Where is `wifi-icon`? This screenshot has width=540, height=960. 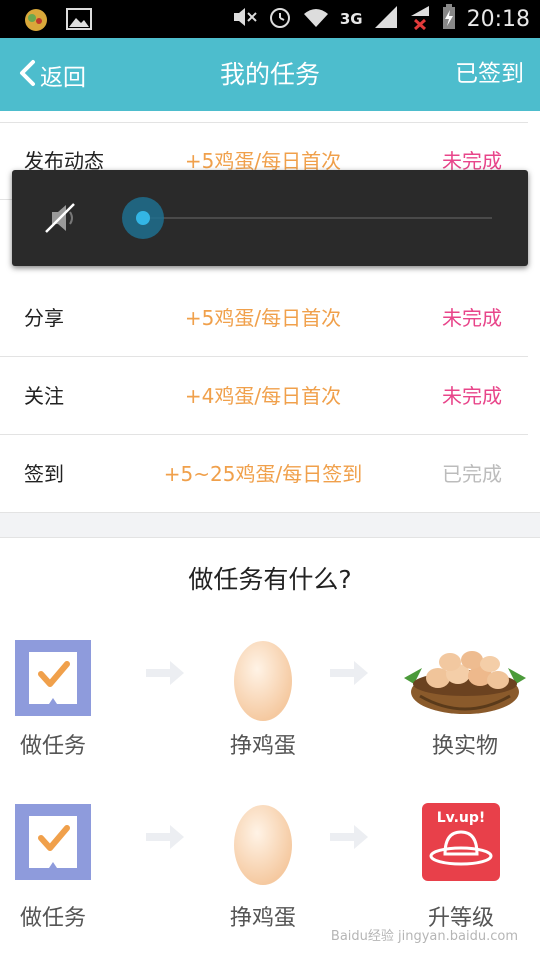 wifi-icon is located at coordinates (316, 19).